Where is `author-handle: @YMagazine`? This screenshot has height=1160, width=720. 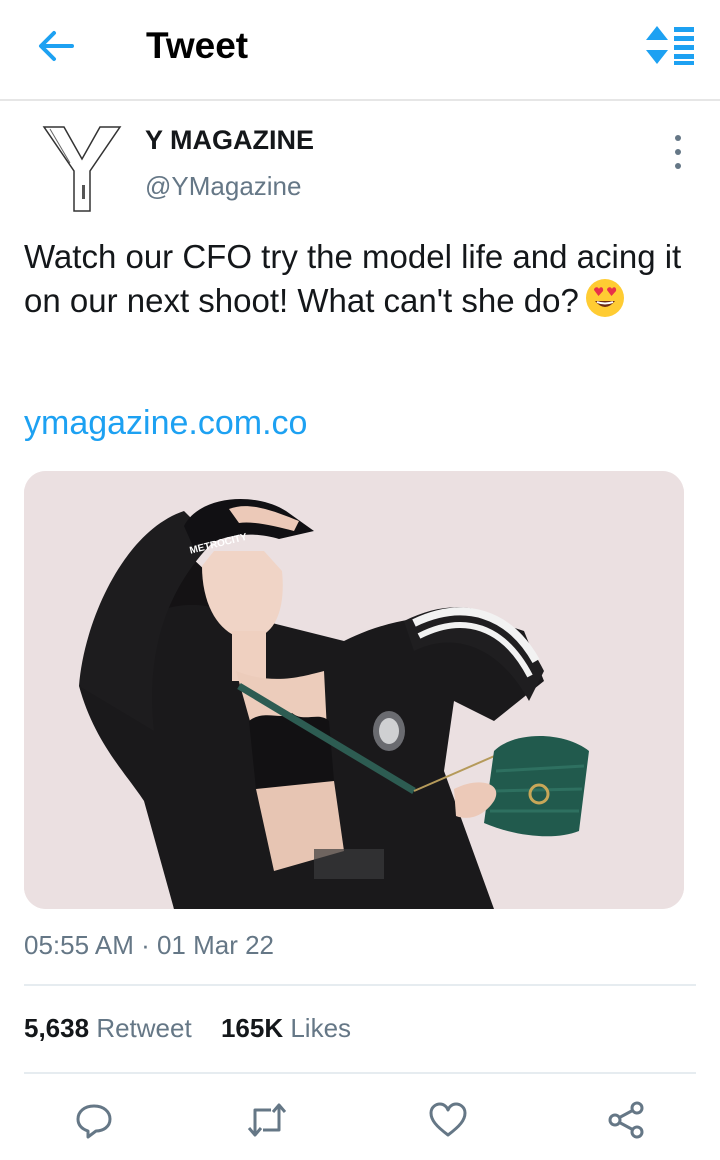
author-handle: @YMagazine is located at coordinates (223, 186).